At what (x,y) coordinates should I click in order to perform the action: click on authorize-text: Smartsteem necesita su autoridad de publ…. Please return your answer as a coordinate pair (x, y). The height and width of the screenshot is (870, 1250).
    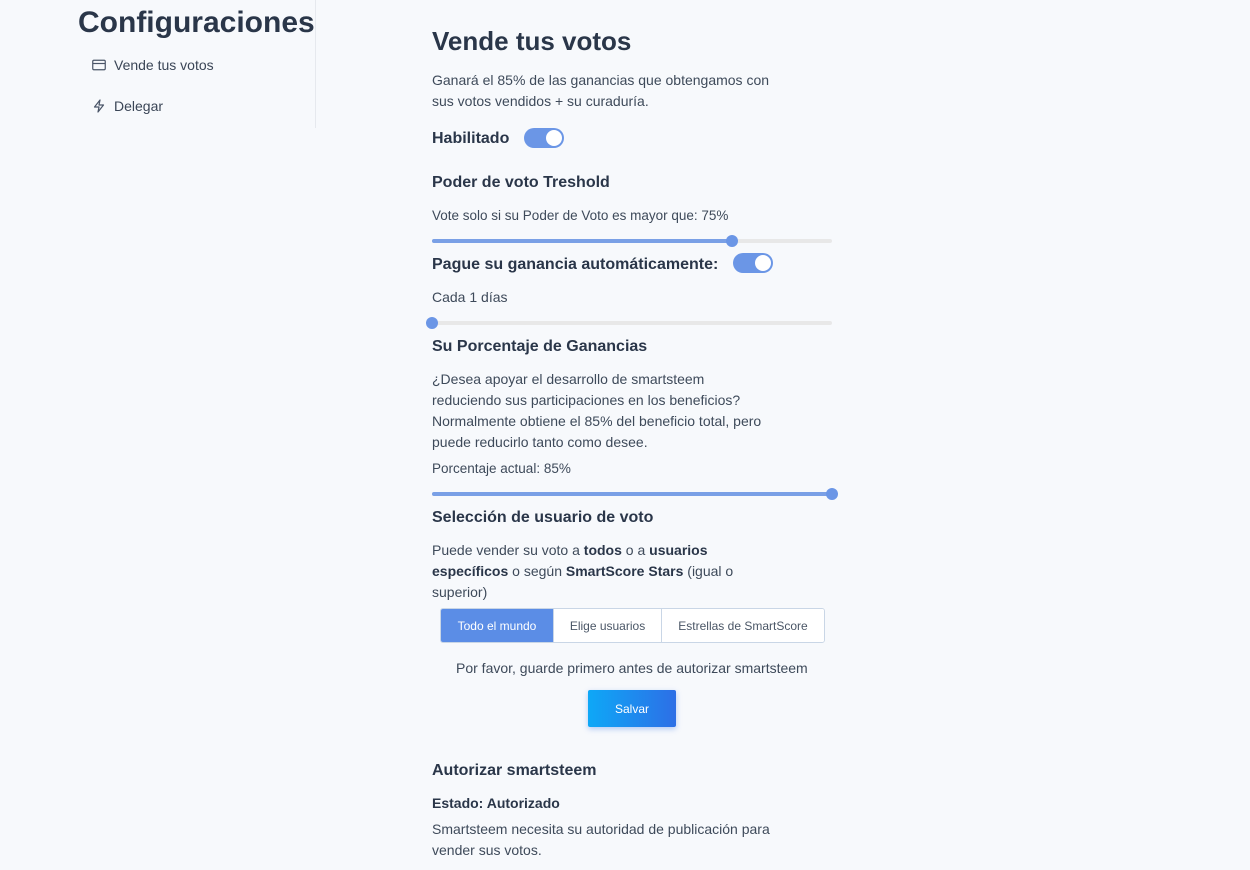
    Looking at the image, I should click on (632, 840).